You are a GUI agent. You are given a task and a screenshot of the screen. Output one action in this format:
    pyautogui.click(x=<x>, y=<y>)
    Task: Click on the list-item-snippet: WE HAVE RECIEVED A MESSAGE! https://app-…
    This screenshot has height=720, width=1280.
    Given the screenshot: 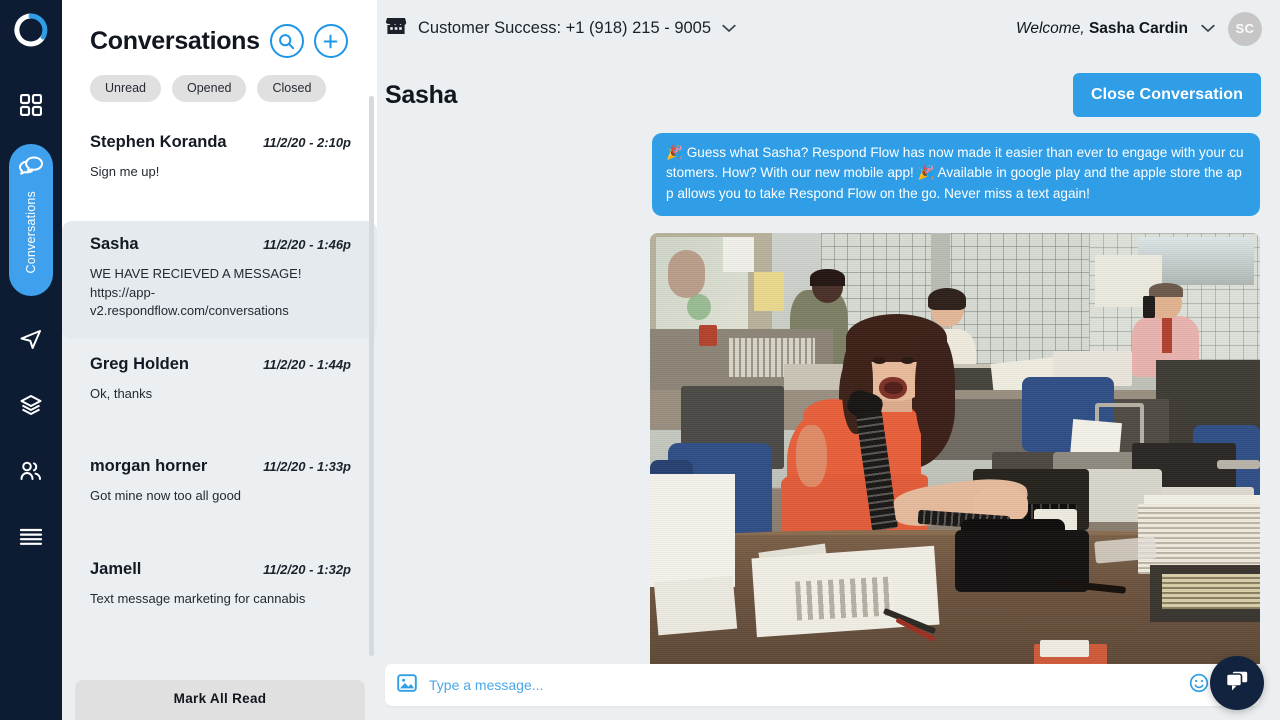 What is the action you would take?
    pyautogui.click(x=196, y=292)
    